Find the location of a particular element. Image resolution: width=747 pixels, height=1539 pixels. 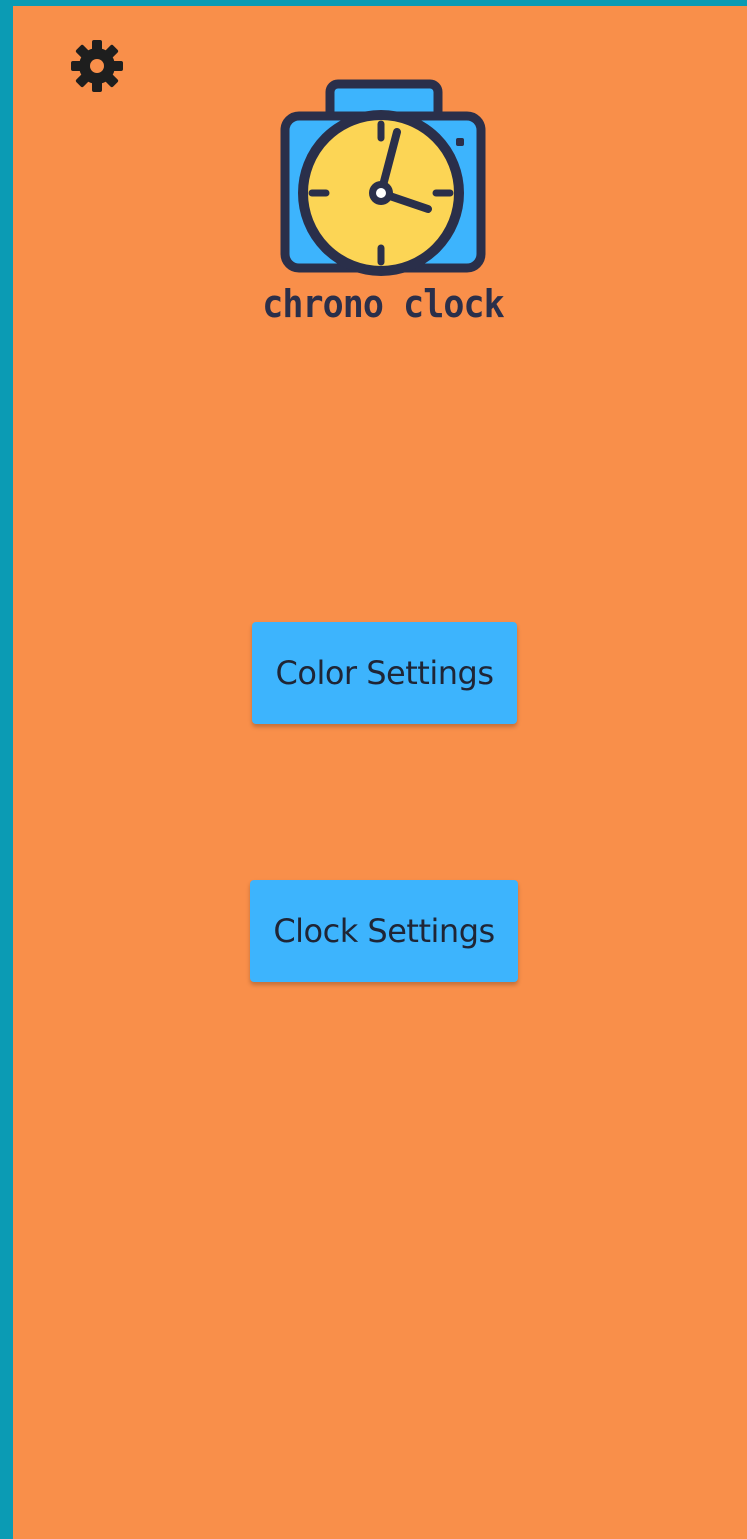

clock-settings-button: Clock Settings is located at coordinates (384, 931).